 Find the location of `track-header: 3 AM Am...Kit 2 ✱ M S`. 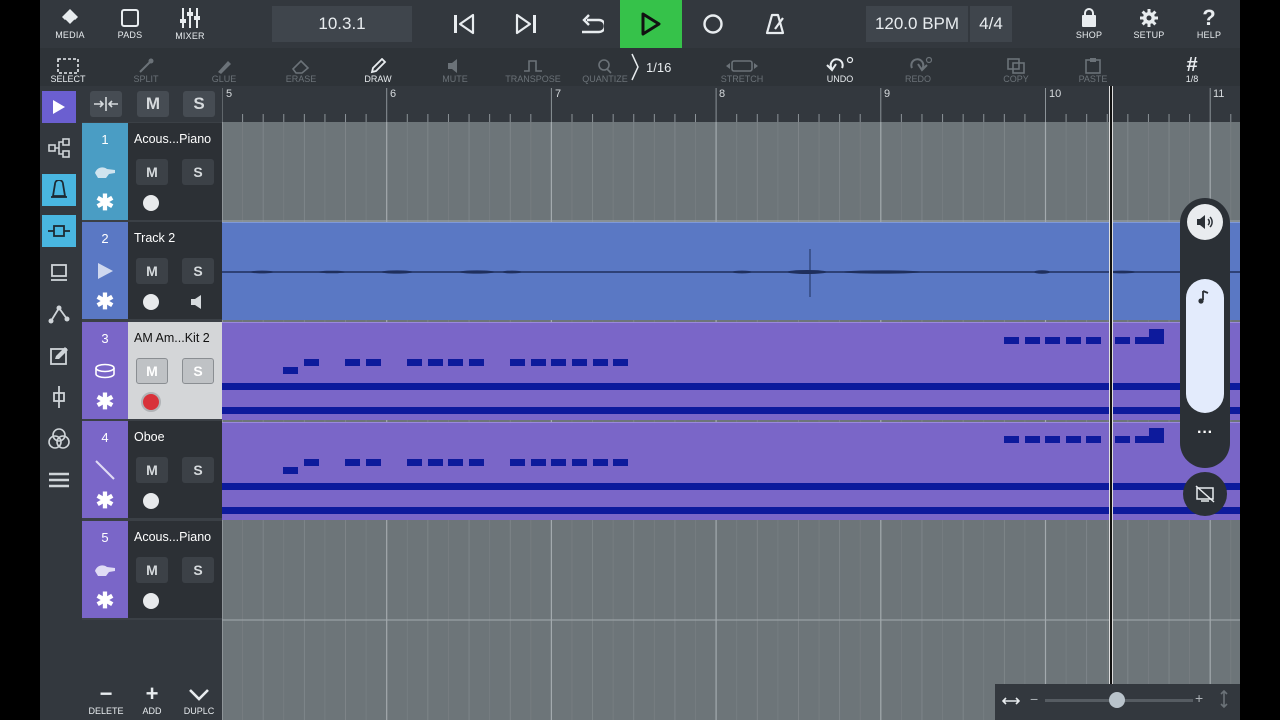

track-header: 3 AM Am...Kit 2 ✱ M S is located at coordinates (152, 370).